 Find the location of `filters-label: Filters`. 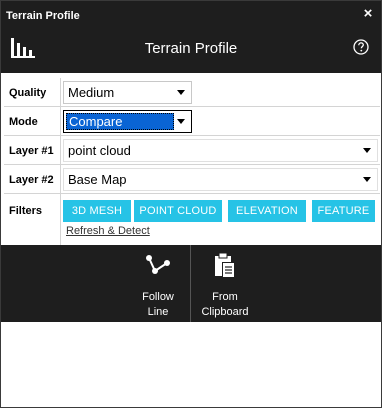

filters-label: Filters is located at coordinates (26, 211).